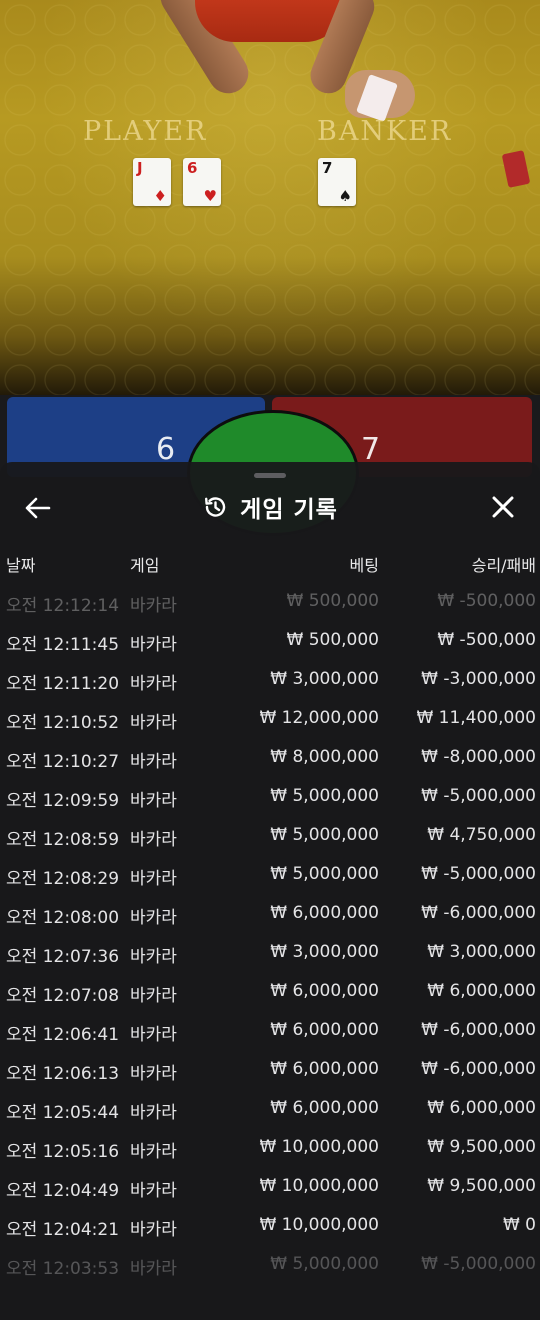 This screenshot has width=540, height=1320. What do you see at coordinates (63, 645) in the screenshot?
I see `row-date: 오전 12:11:45` at bounding box center [63, 645].